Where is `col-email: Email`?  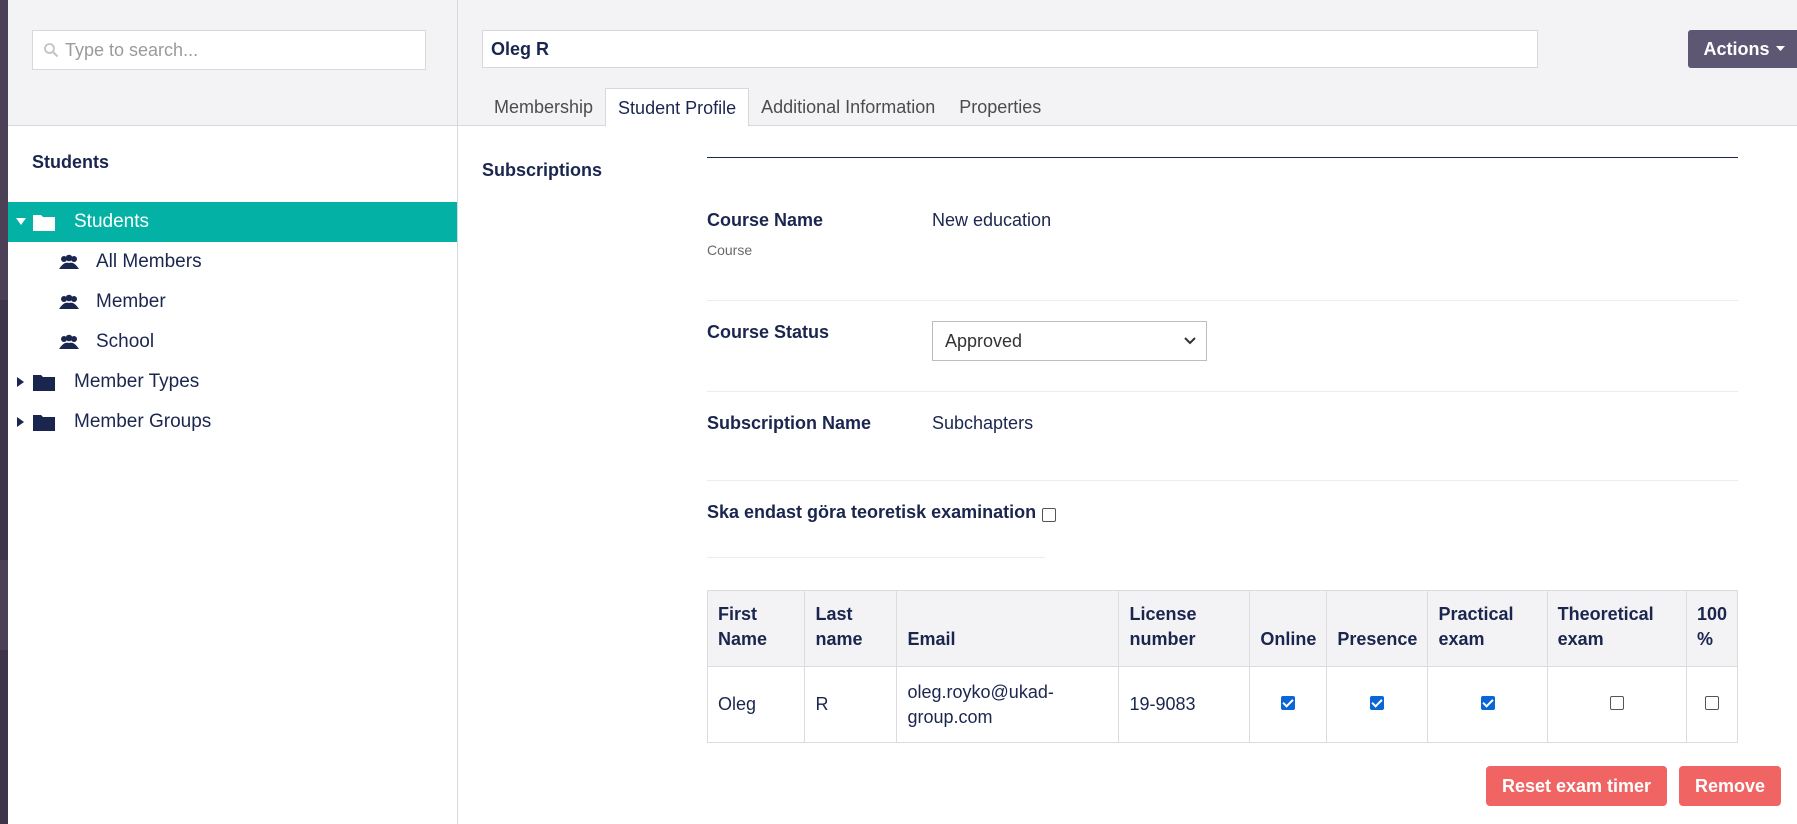
col-email: Email is located at coordinates (1008, 628).